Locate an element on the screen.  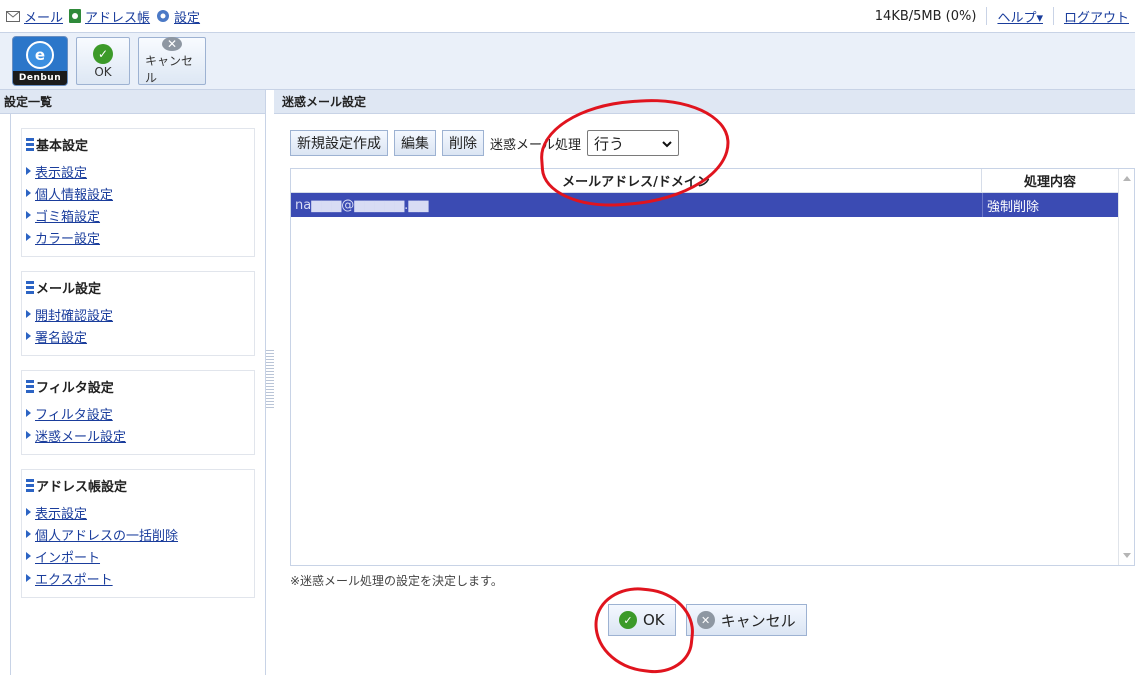
group-title-label: フィルタ設定 is located at coordinates (75, 388).